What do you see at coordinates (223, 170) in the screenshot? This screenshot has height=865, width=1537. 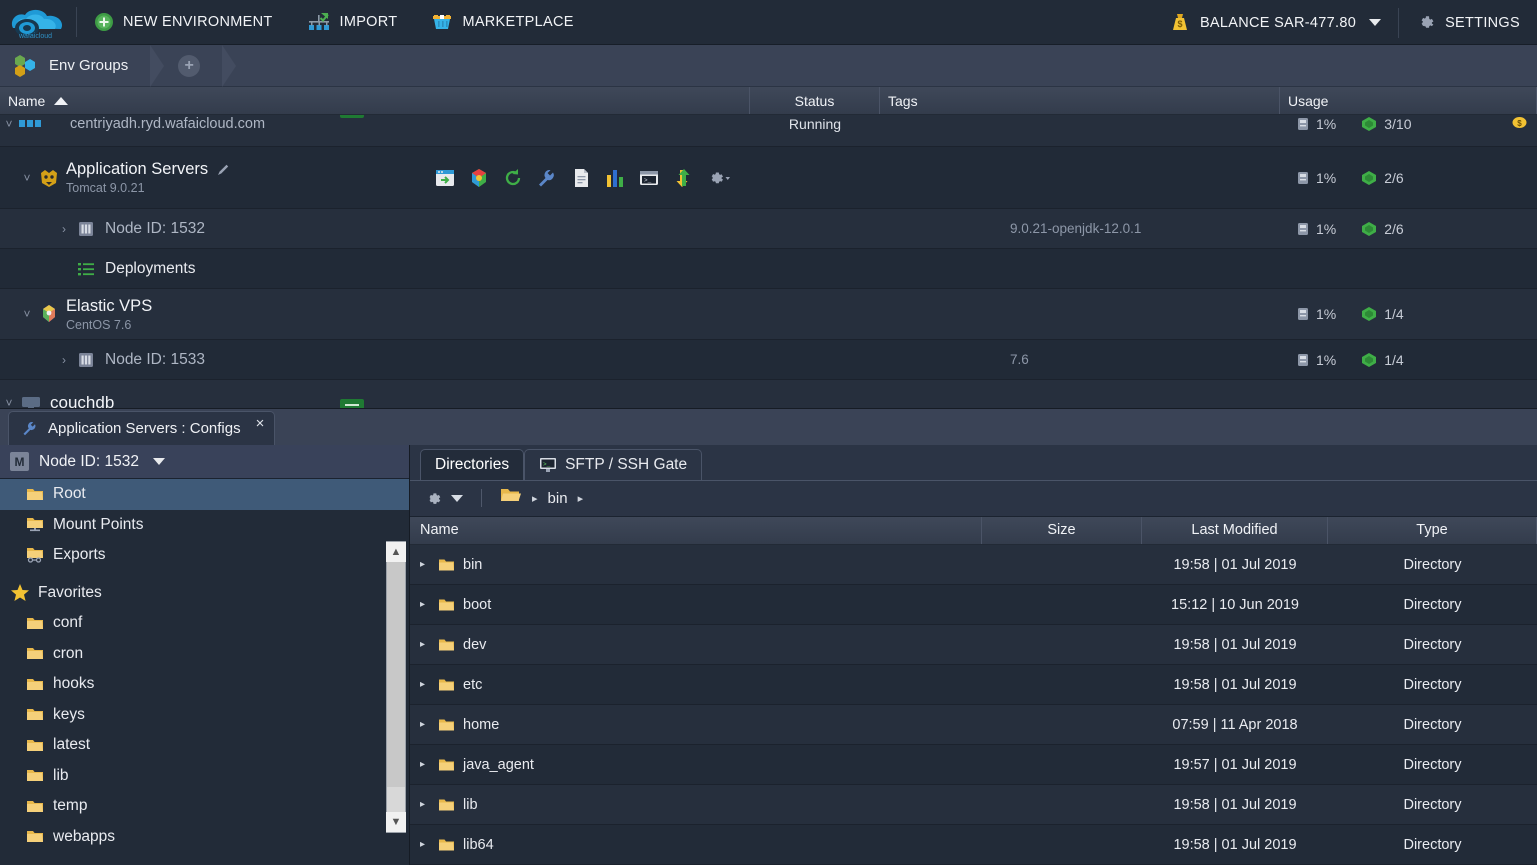 I see `edit-pencil-icon` at bounding box center [223, 170].